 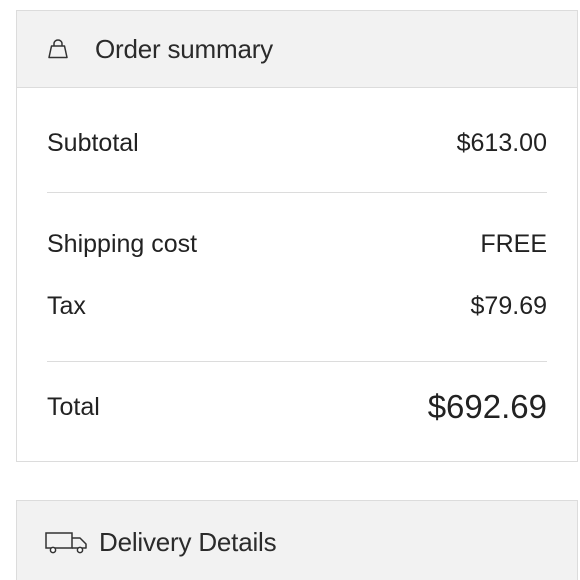 What do you see at coordinates (68, 542) in the screenshot?
I see `truck-icon` at bounding box center [68, 542].